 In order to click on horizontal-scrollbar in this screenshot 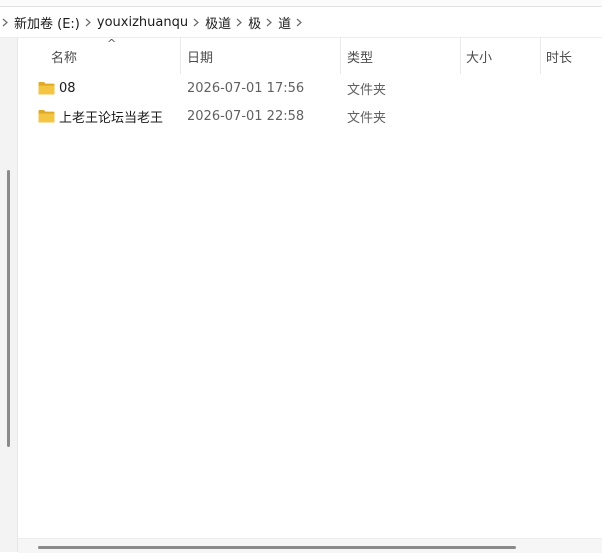, I will do `click(310, 545)`.